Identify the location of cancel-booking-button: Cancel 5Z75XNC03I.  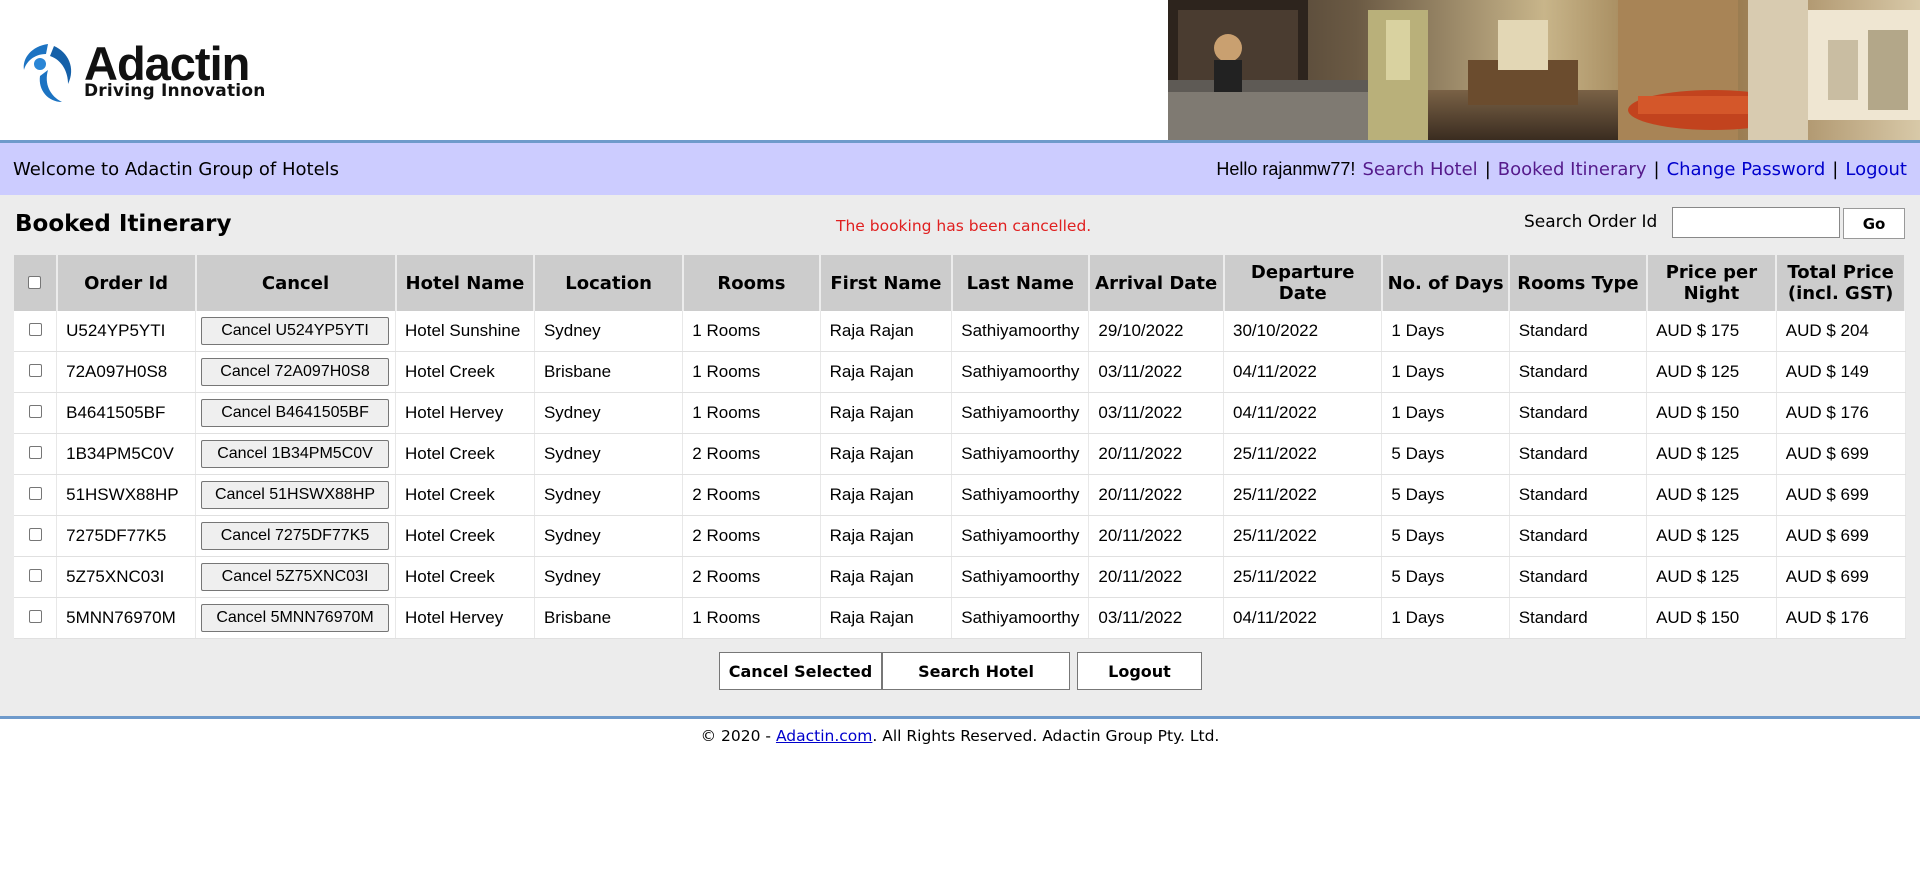
(295, 577).